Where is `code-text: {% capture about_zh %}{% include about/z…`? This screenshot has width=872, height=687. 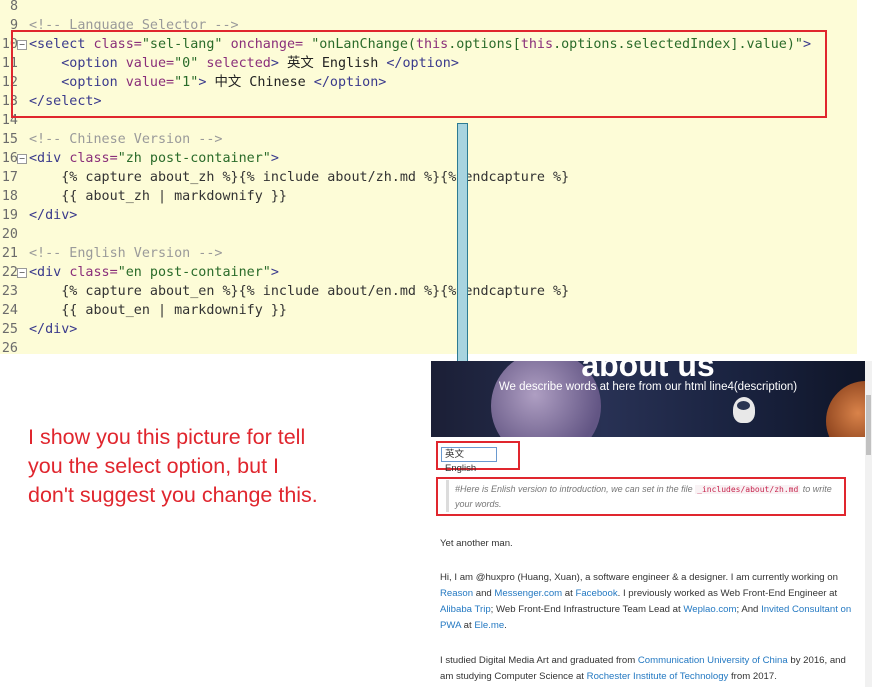 code-text: {% capture about_zh %}{% include about/z… is located at coordinates (299, 177).